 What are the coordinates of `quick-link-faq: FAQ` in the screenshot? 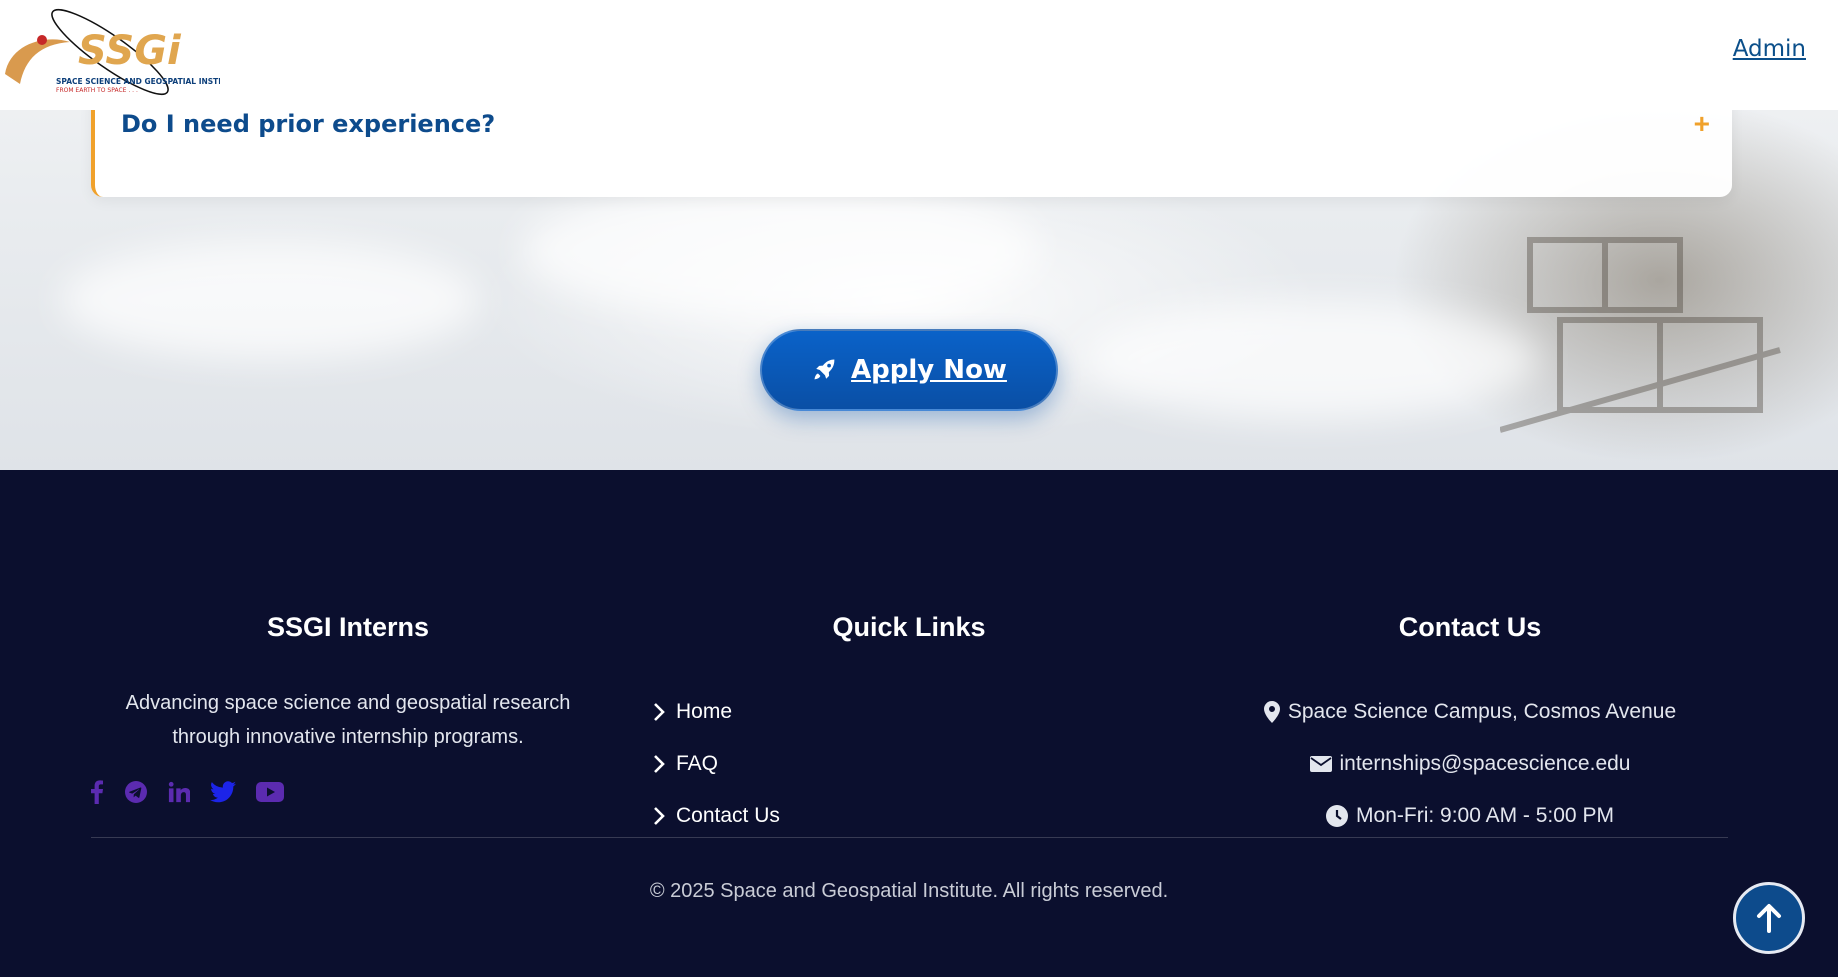 It's located at (716, 764).